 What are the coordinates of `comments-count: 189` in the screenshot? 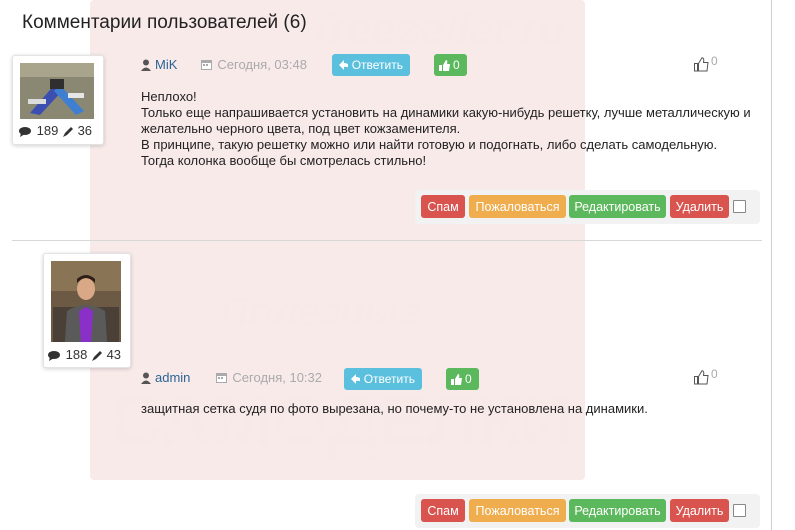 It's located at (47, 130).